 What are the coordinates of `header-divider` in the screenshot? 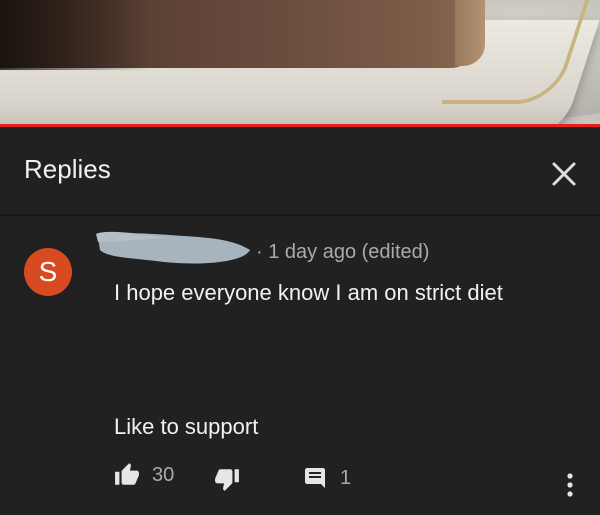 It's located at (300, 215).